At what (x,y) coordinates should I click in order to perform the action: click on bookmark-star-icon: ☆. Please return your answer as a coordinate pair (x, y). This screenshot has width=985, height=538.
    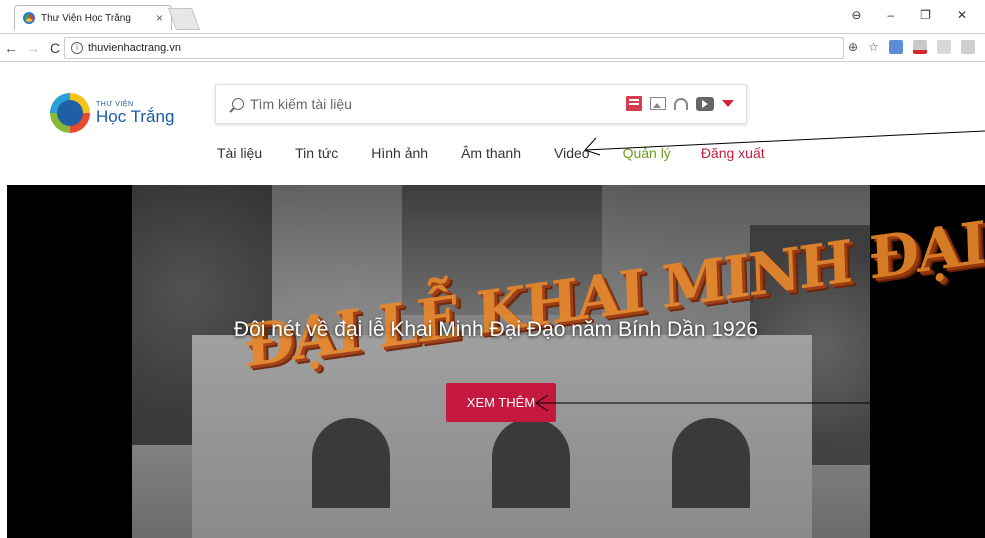
    Looking at the image, I should click on (873, 47).